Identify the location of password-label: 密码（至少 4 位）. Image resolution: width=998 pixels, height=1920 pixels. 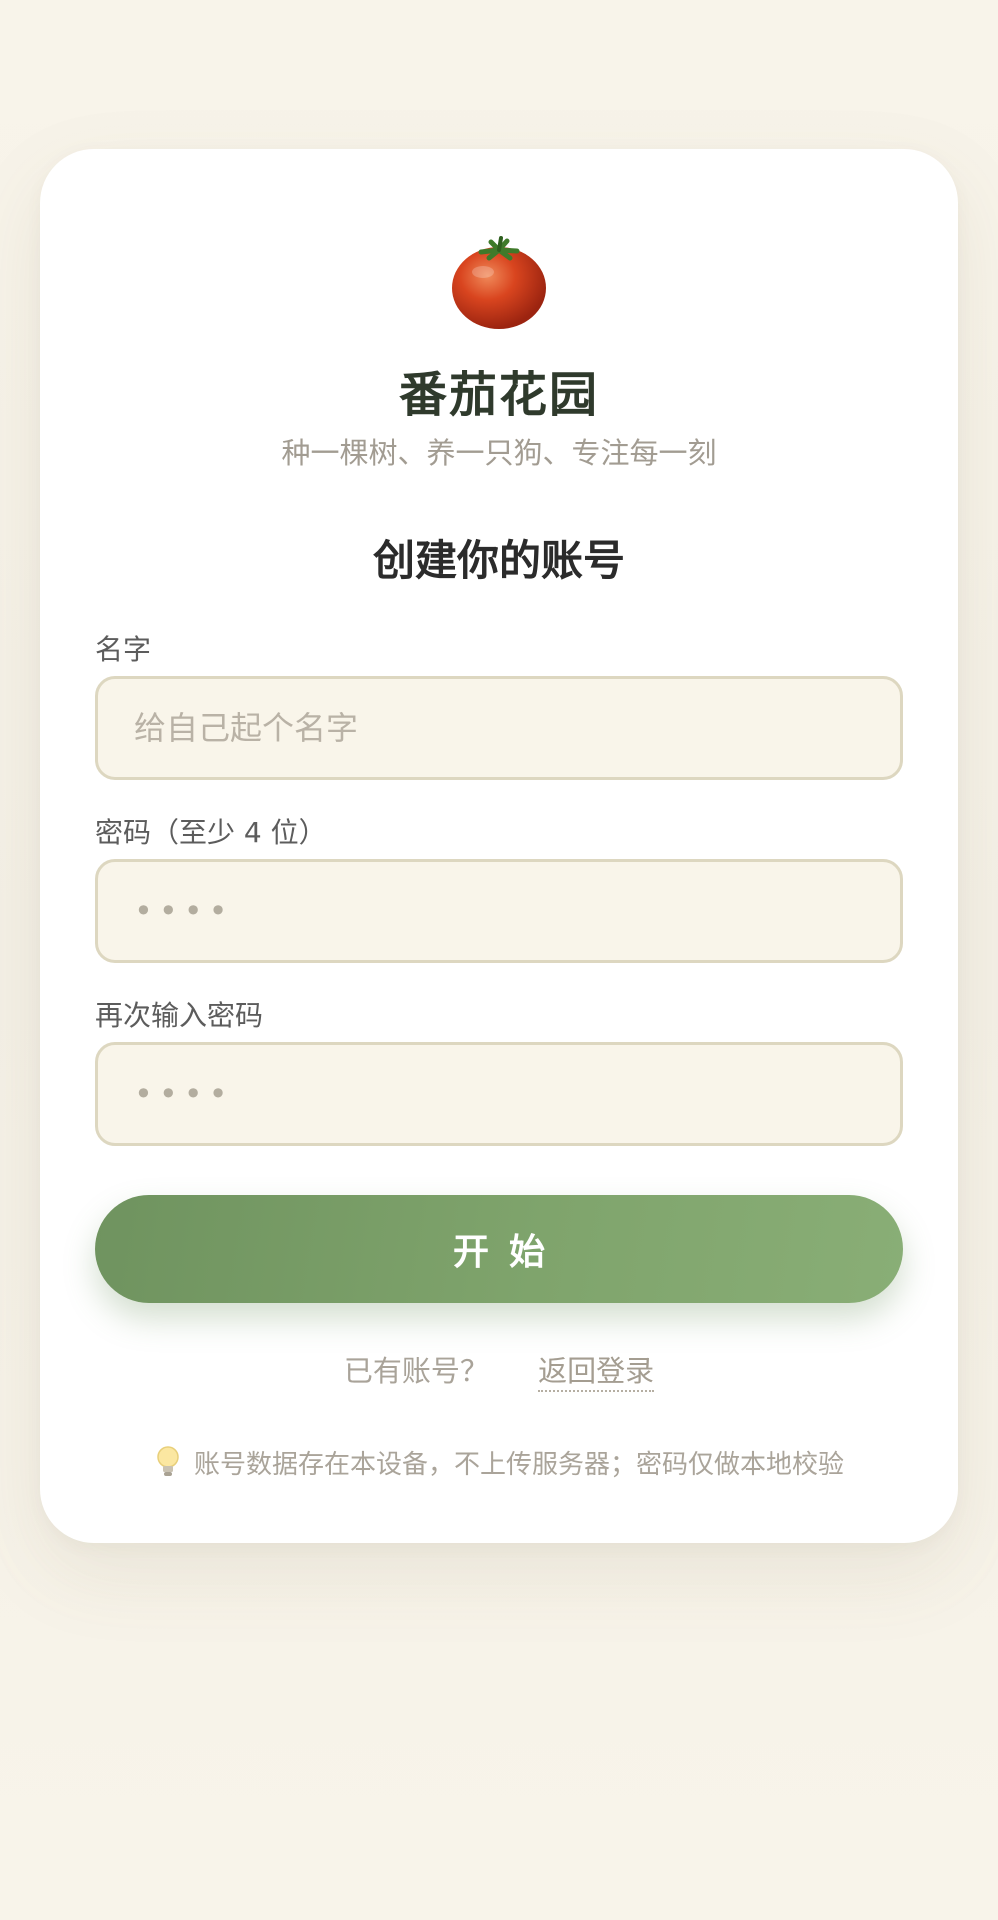
(211, 832).